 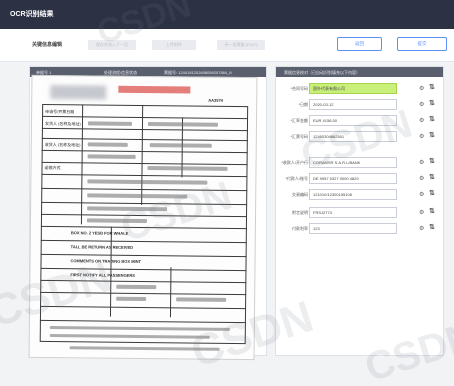 What do you see at coordinates (215, 100) in the screenshot?
I see `doc-code: AA3574` at bounding box center [215, 100].